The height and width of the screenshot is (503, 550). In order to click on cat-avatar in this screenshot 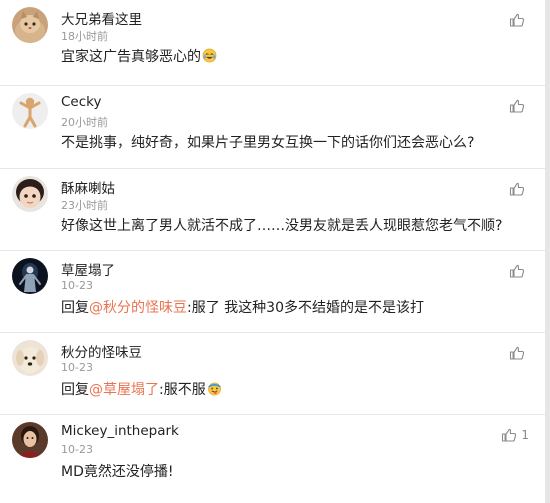, I will do `click(30, 25)`.